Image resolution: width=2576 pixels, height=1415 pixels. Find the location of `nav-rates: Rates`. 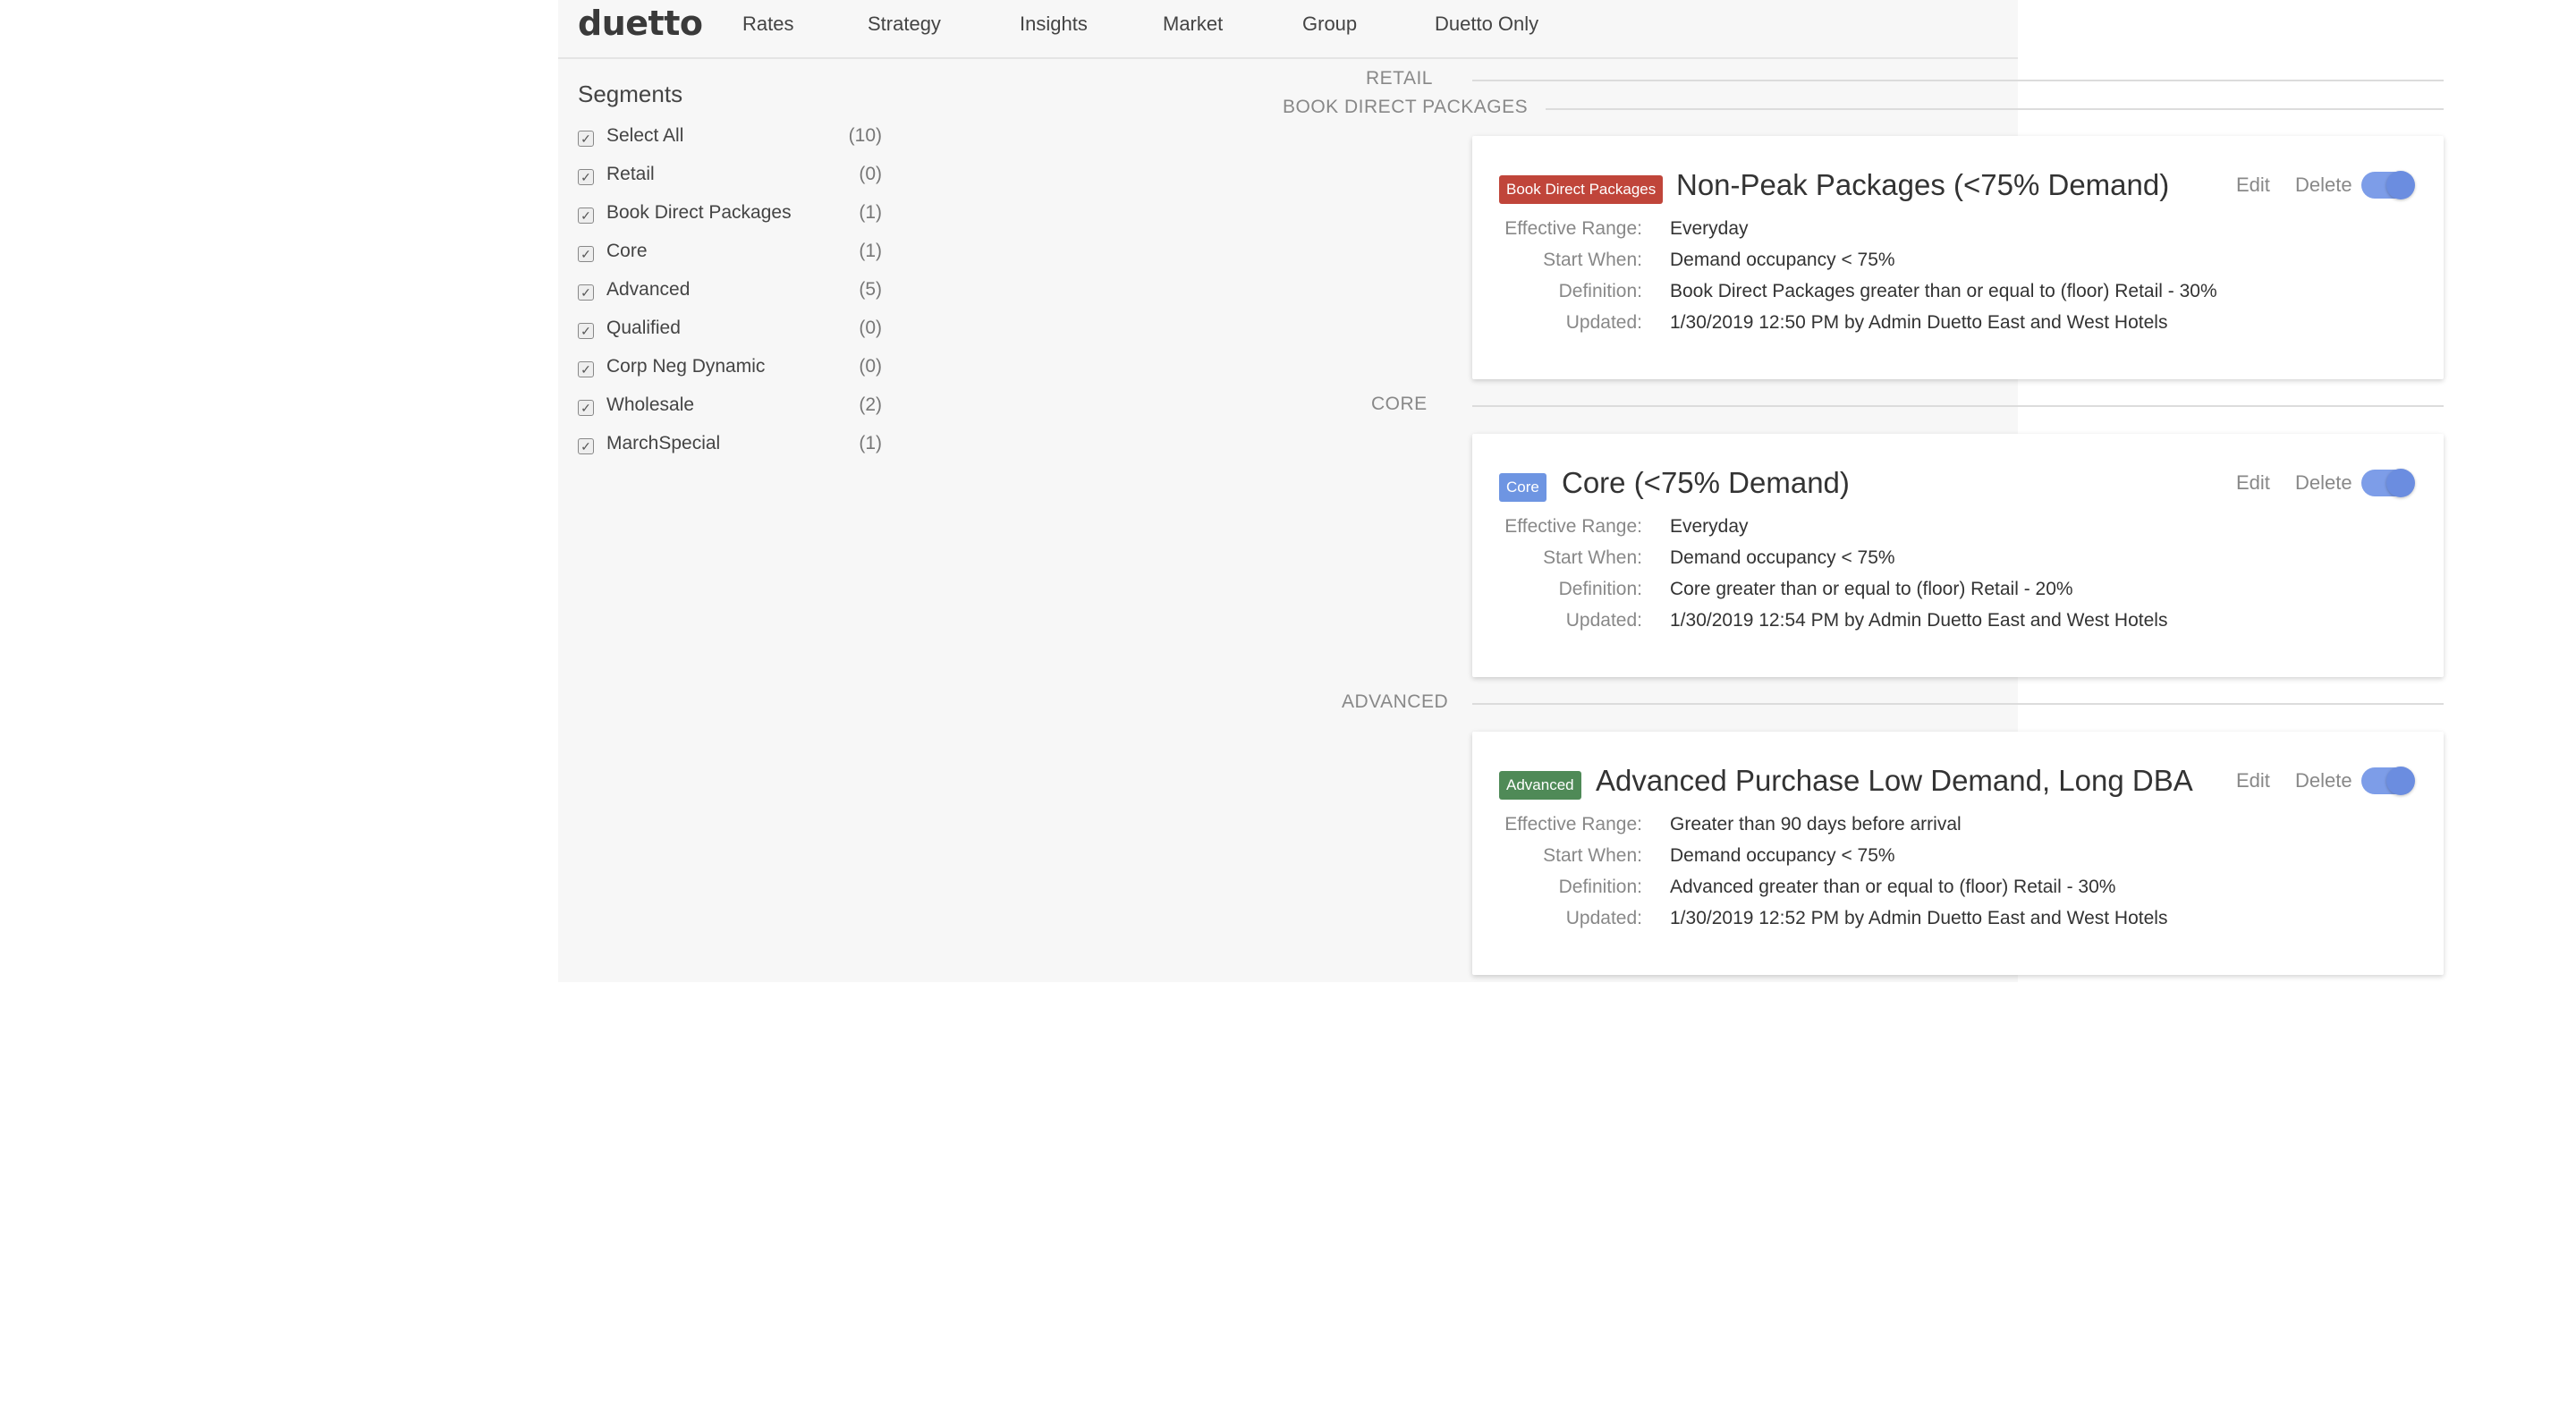

nav-rates: Rates is located at coordinates (767, 25).